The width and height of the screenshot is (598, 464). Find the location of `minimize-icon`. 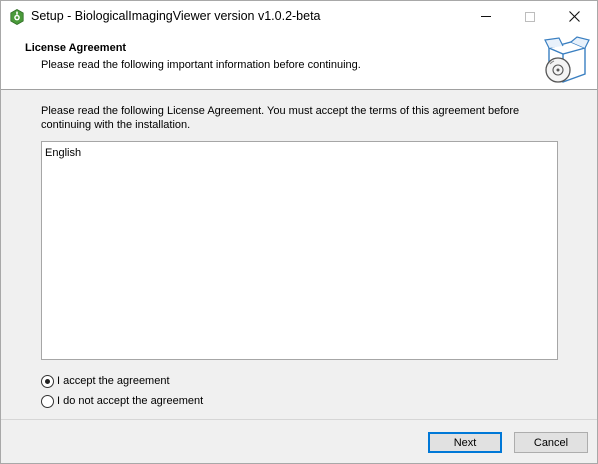

minimize-icon is located at coordinates (486, 16).